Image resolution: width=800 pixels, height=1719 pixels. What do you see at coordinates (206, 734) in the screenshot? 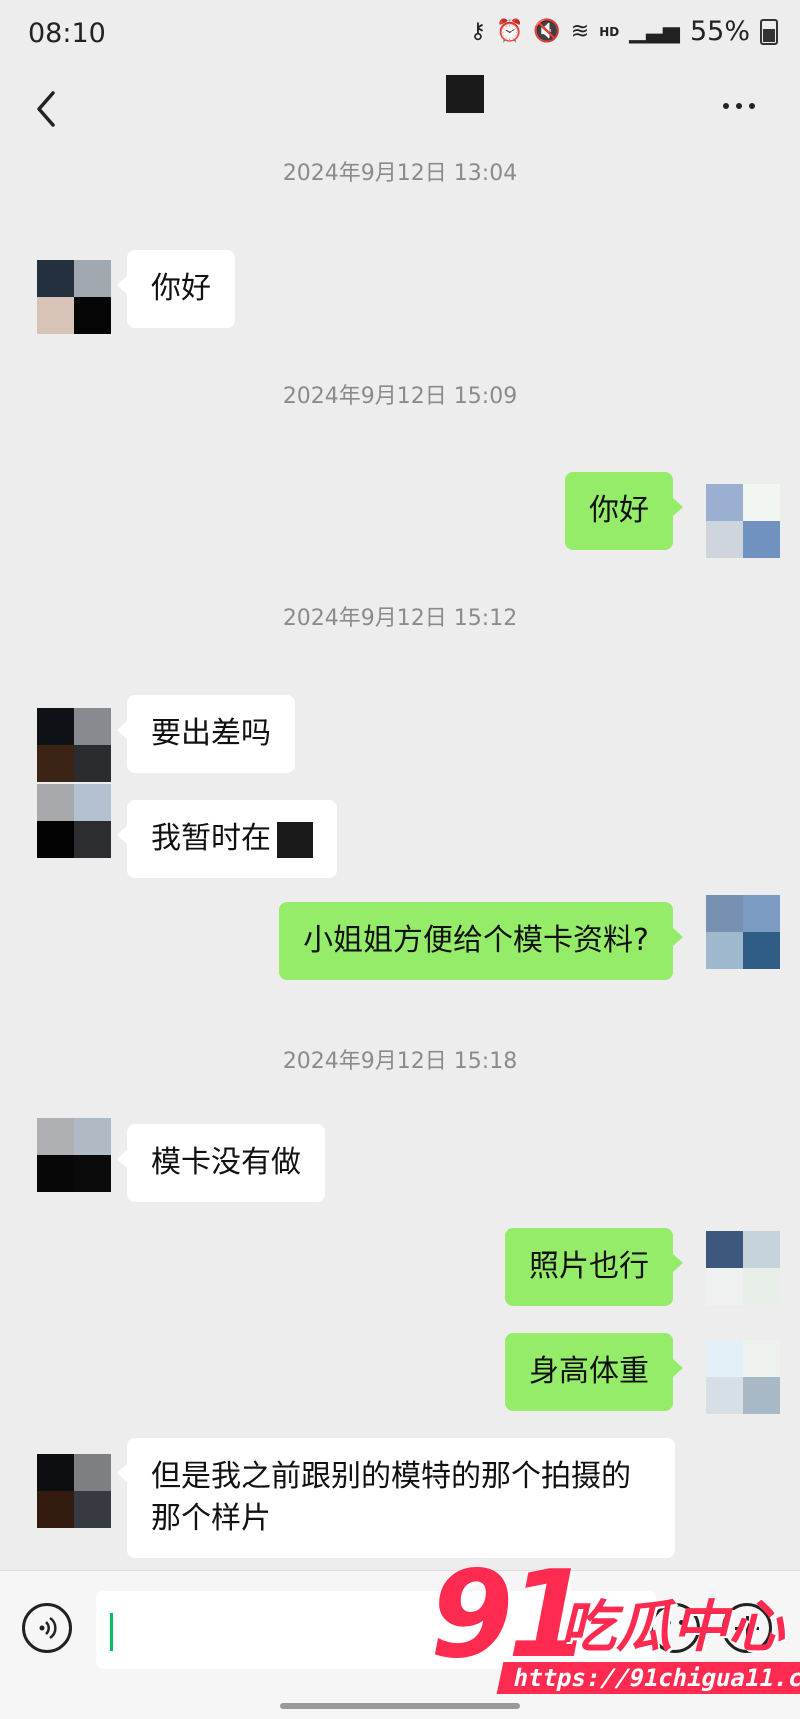
I see `message-bubble-incoming: 要出差吗` at bounding box center [206, 734].